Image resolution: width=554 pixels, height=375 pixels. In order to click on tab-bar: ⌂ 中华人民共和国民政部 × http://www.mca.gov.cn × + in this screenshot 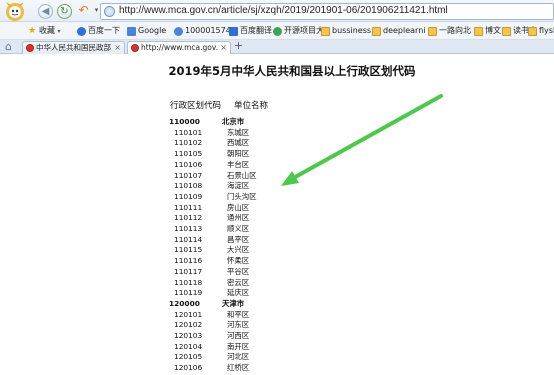, I will do `click(277, 47)`.